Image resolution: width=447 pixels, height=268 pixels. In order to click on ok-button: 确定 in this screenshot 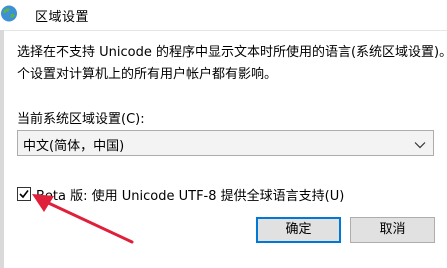, I will do `click(298, 230)`.